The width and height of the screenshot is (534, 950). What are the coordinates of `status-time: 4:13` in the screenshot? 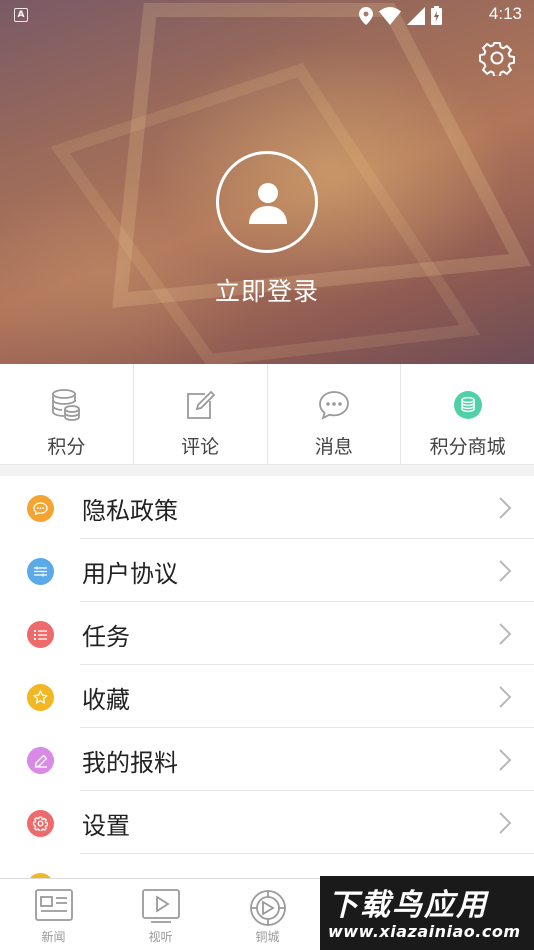 It's located at (505, 13).